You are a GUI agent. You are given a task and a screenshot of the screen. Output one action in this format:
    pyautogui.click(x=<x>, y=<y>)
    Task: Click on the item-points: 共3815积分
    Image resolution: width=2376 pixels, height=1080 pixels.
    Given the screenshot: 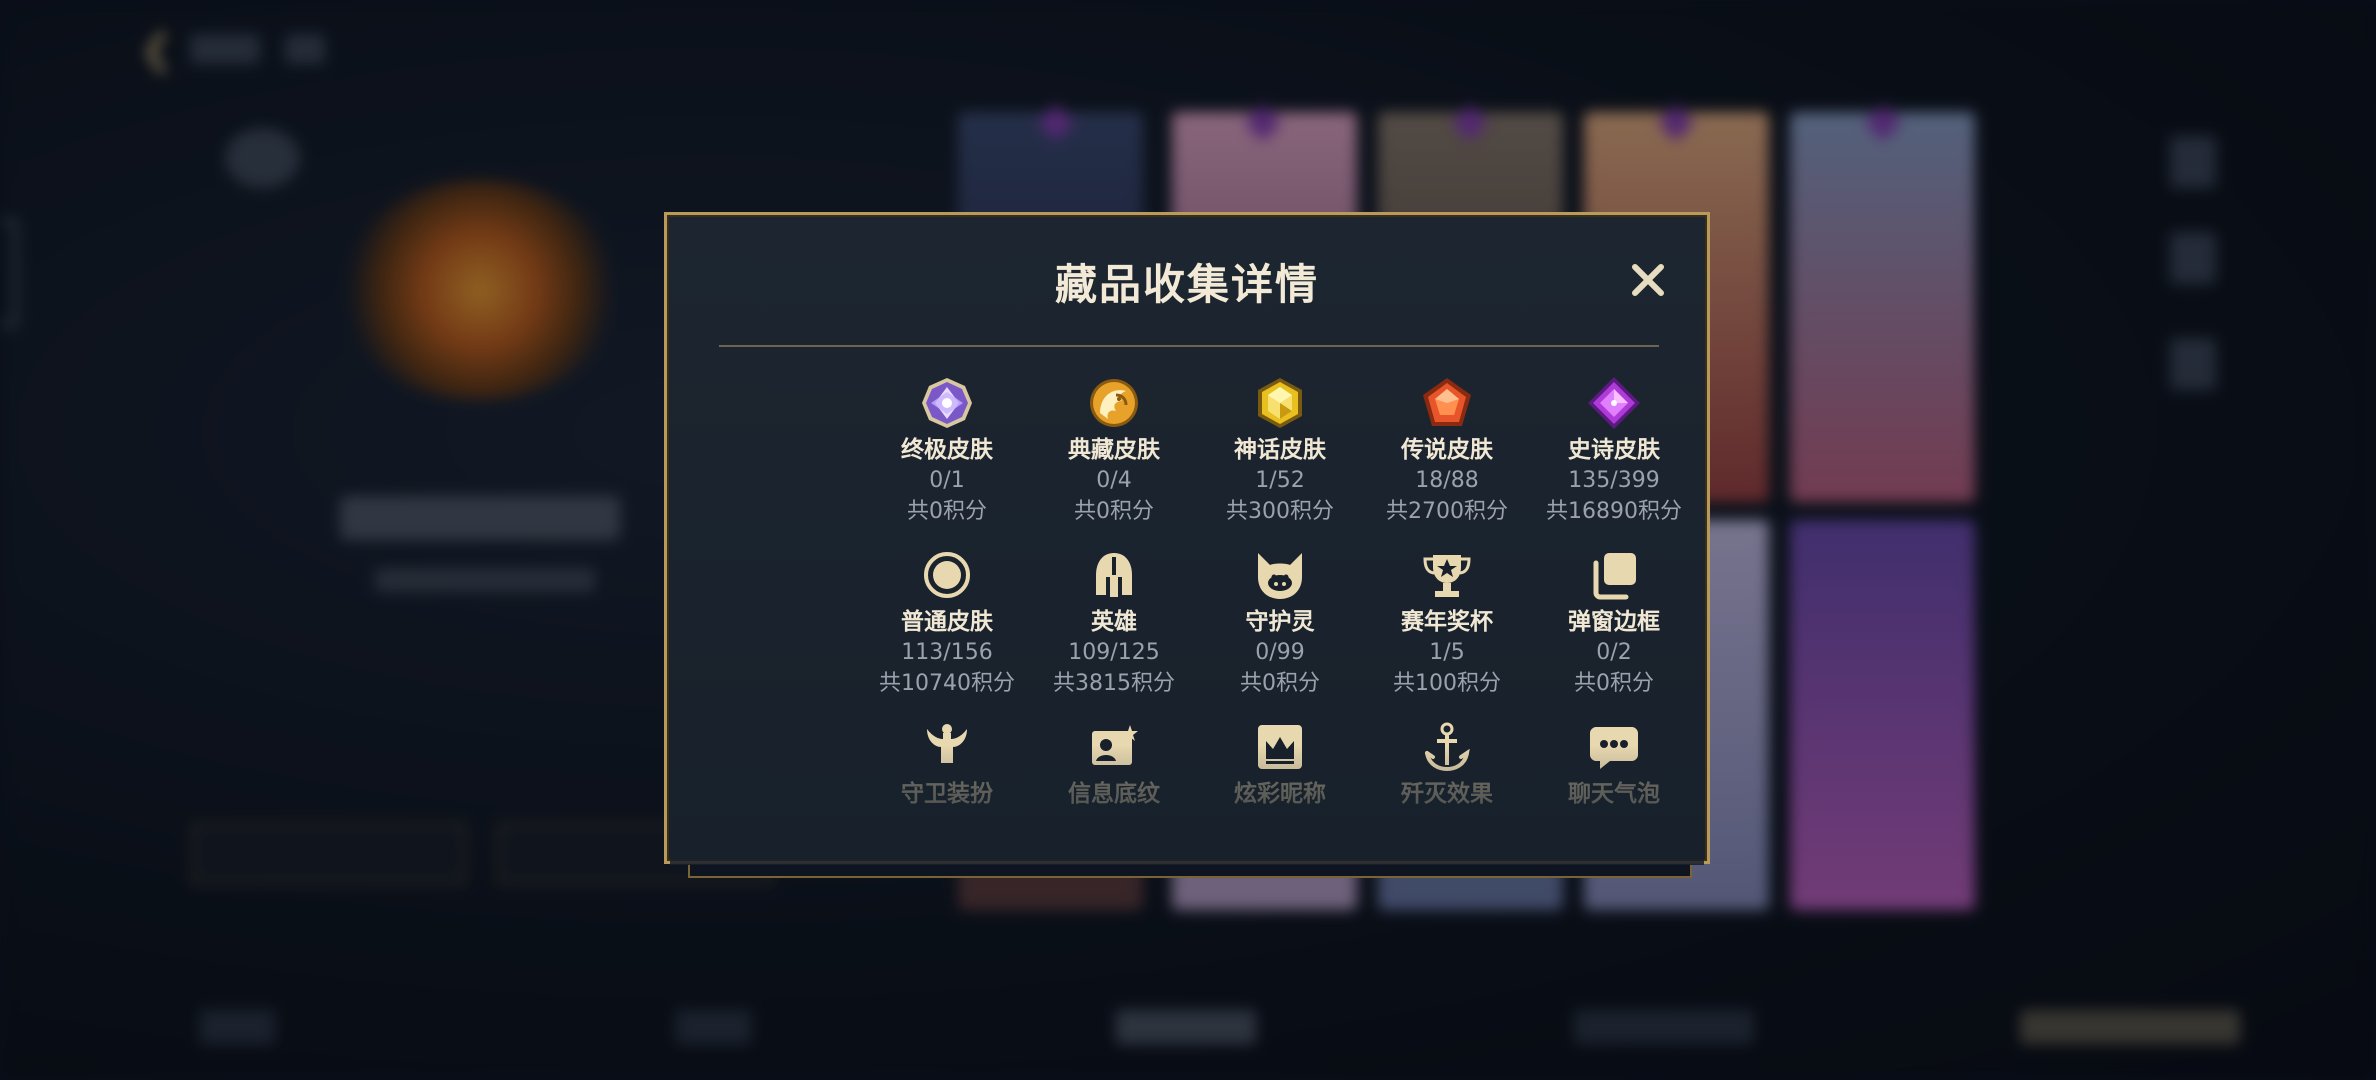 What is the action you would take?
    pyautogui.click(x=1114, y=683)
    